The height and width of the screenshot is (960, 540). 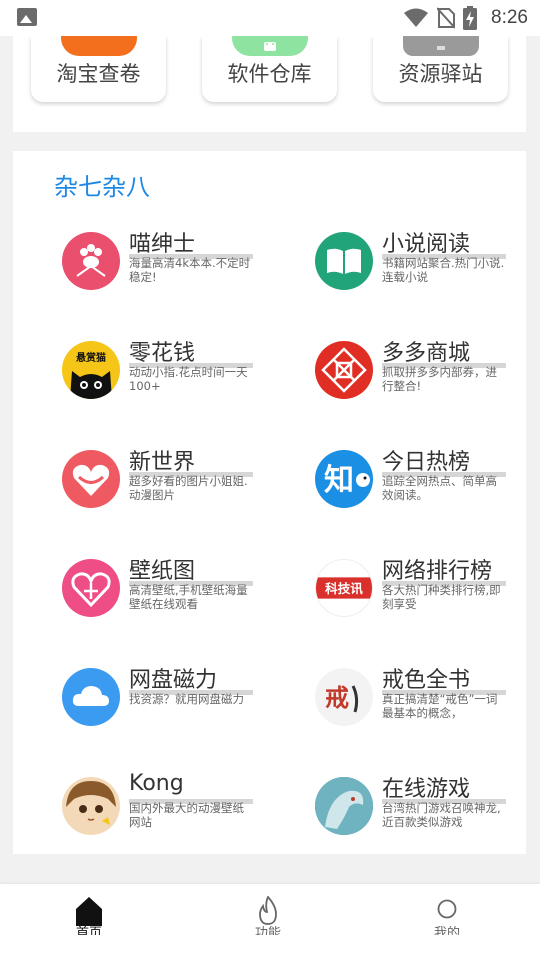 I want to click on list-item-new-world: 新世界 超多好看的图片小姐姐.动漫图片, so click(x=167, y=479).